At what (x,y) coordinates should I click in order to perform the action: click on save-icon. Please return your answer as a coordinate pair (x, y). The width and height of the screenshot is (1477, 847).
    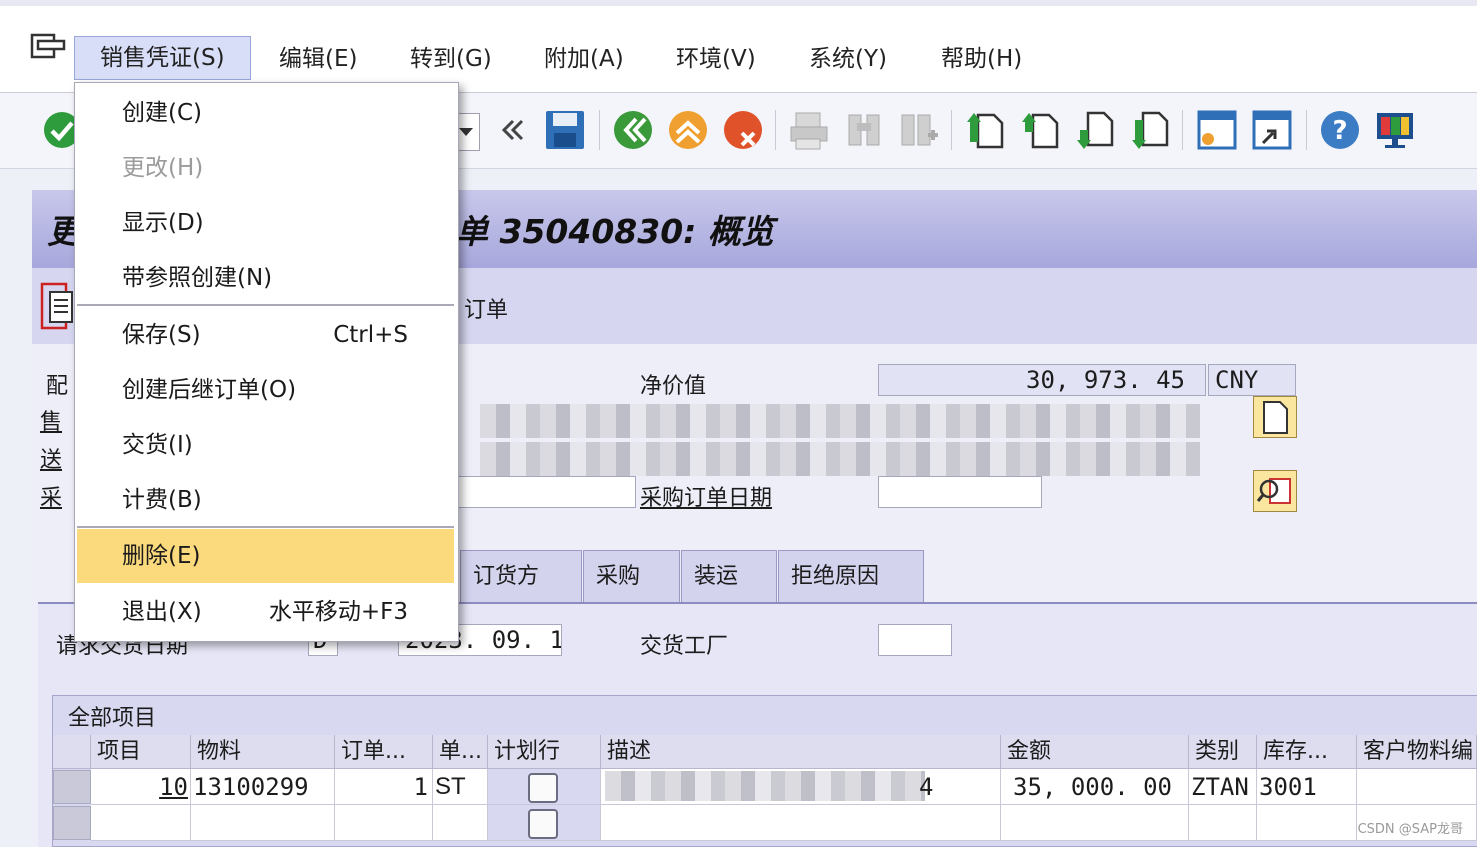
    Looking at the image, I should click on (565, 130).